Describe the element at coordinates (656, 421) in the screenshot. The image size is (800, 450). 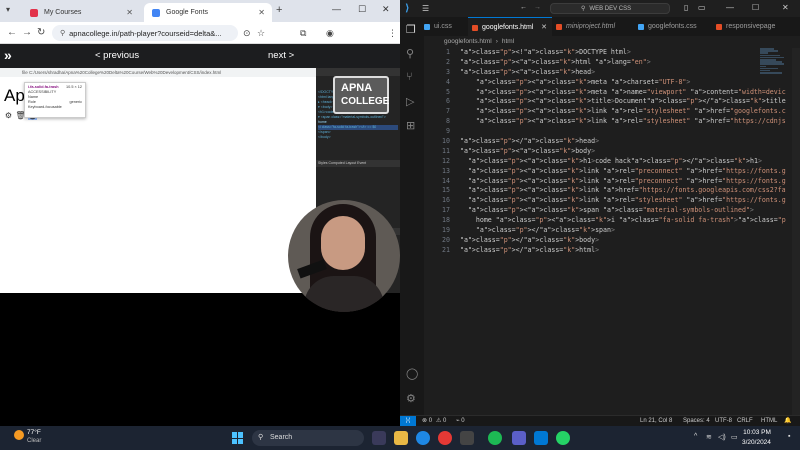
I see `cursor-position: Ln 21, Col 8` at that location.